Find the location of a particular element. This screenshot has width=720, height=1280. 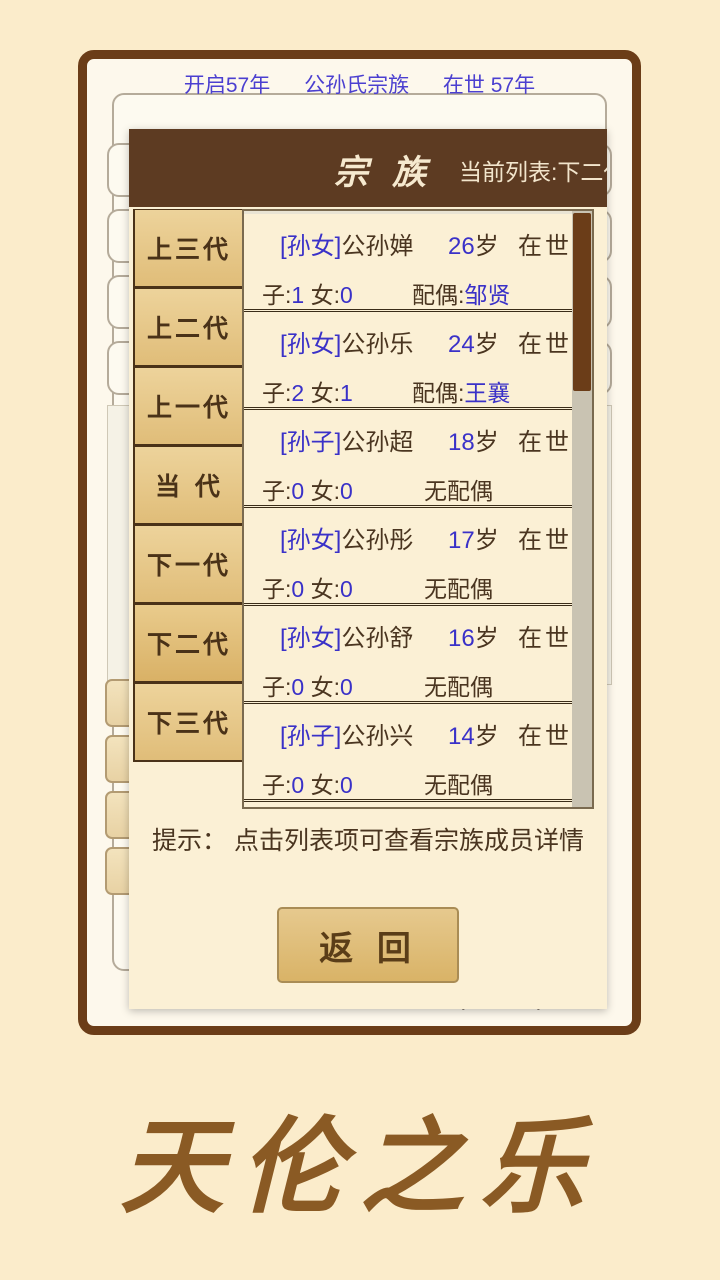

member-row-primary: [孙女]公孙彤 17岁 在世 is located at coordinates (408, 537).